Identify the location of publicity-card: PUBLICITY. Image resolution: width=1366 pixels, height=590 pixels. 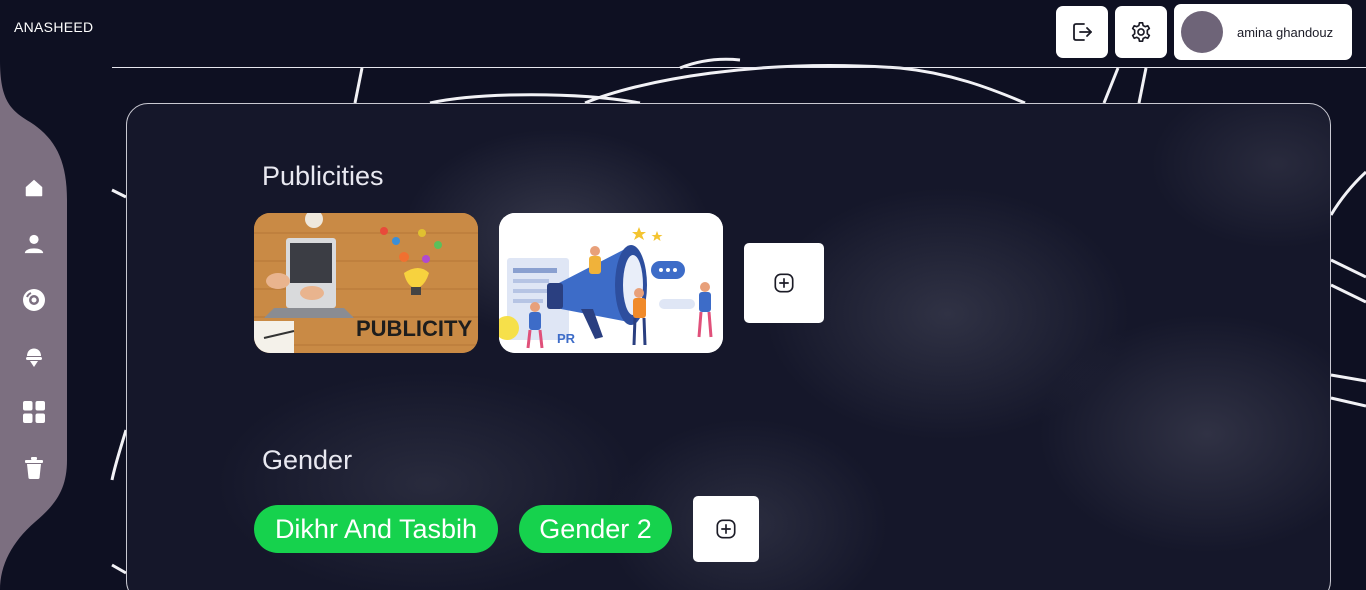
(366, 283).